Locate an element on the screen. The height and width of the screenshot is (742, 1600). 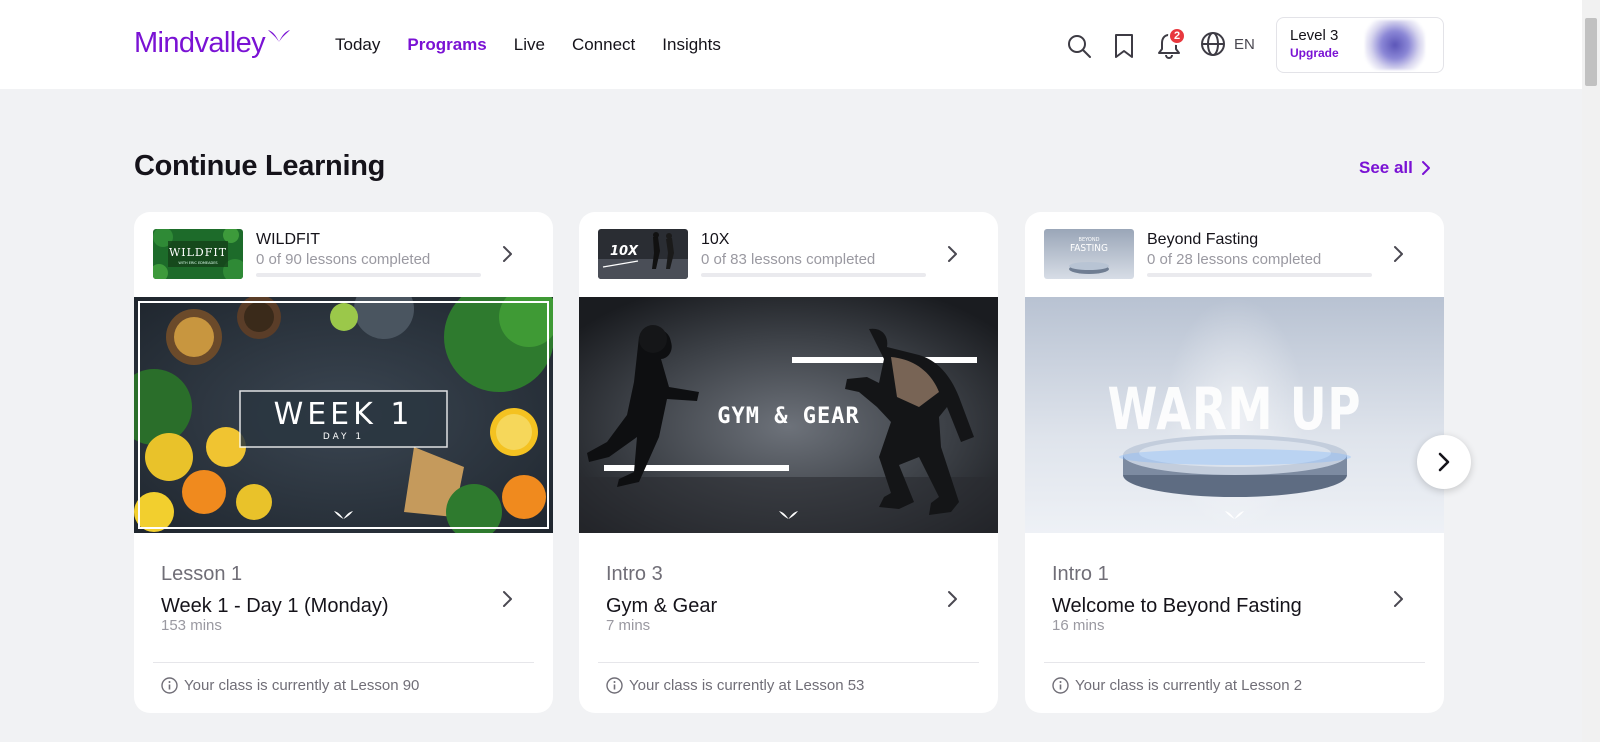
hero-title: WARM UP is located at coordinates (1235, 410).